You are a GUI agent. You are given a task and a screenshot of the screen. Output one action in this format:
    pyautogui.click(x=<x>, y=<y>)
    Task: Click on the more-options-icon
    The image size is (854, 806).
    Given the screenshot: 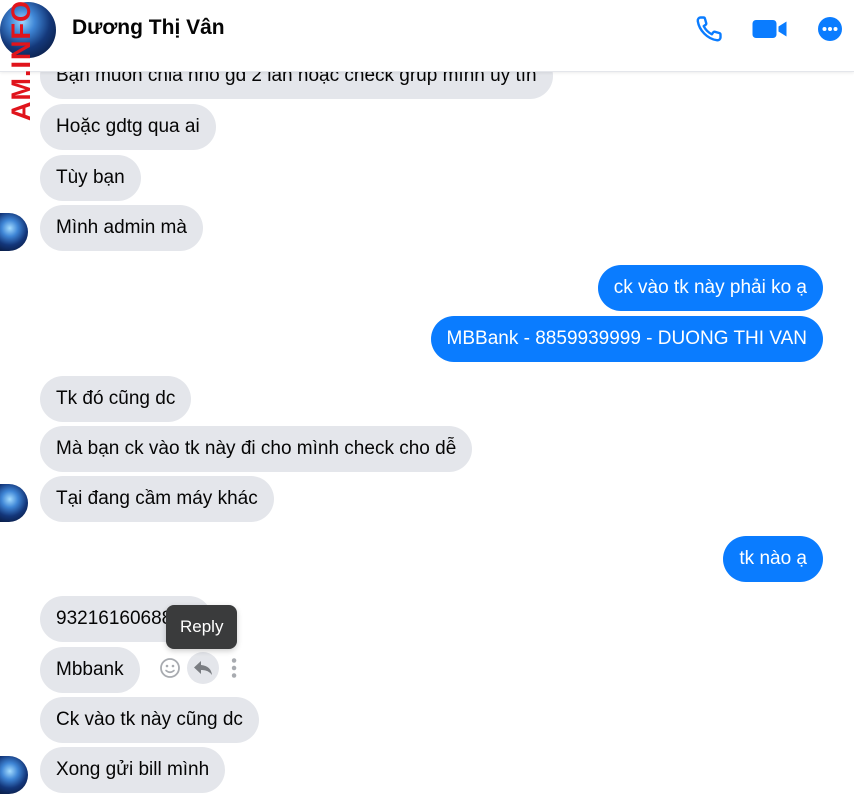 What is the action you would take?
    pyautogui.click(x=830, y=29)
    